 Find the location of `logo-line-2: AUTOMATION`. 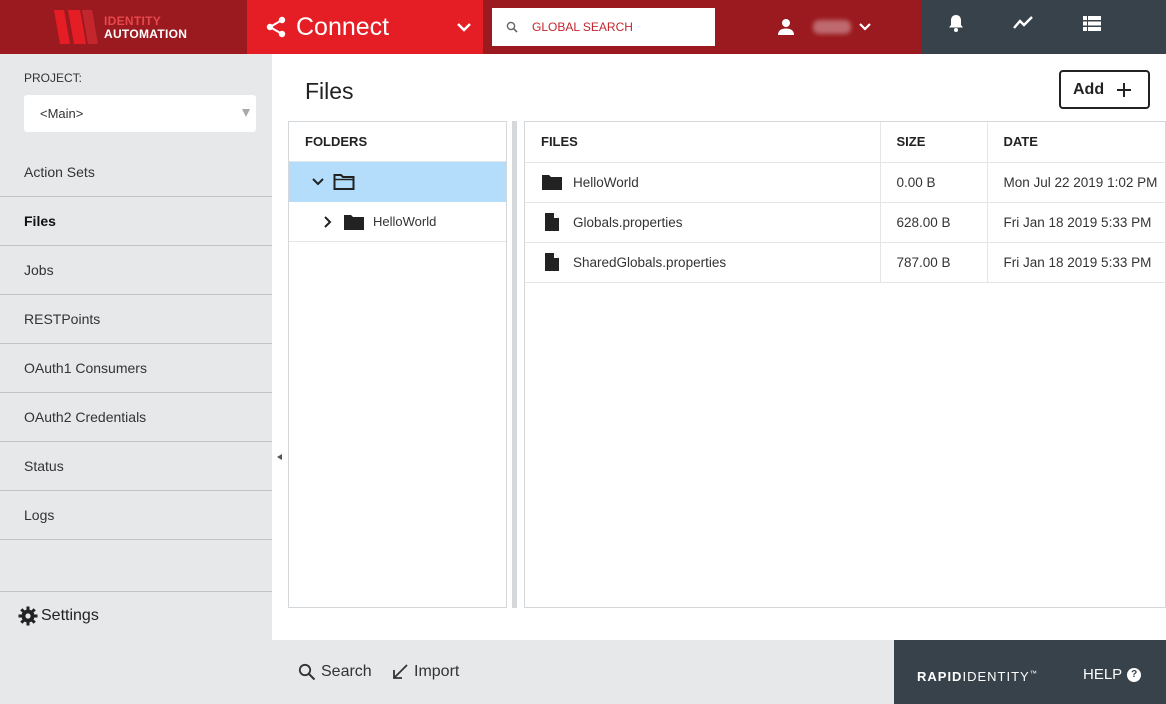

logo-line-2: AUTOMATION is located at coordinates (146, 34).